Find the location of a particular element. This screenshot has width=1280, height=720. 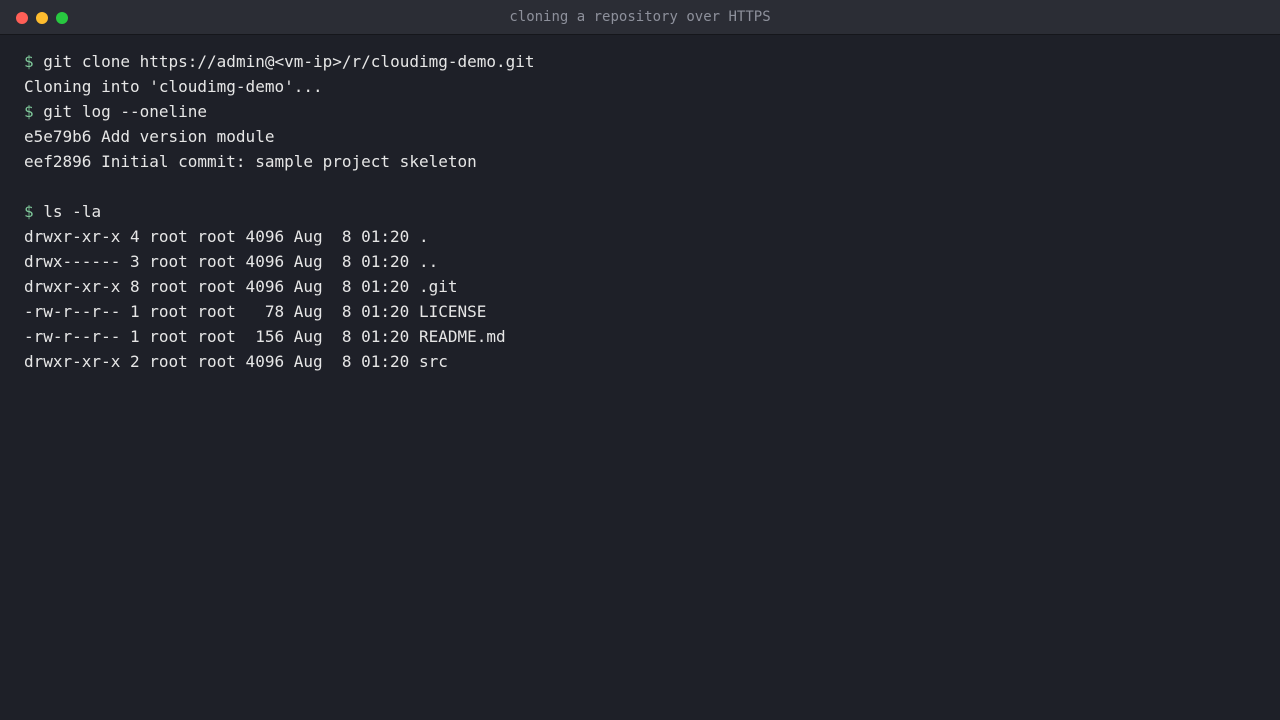

window-title: cloning a repository over HTTPS is located at coordinates (640, 17).